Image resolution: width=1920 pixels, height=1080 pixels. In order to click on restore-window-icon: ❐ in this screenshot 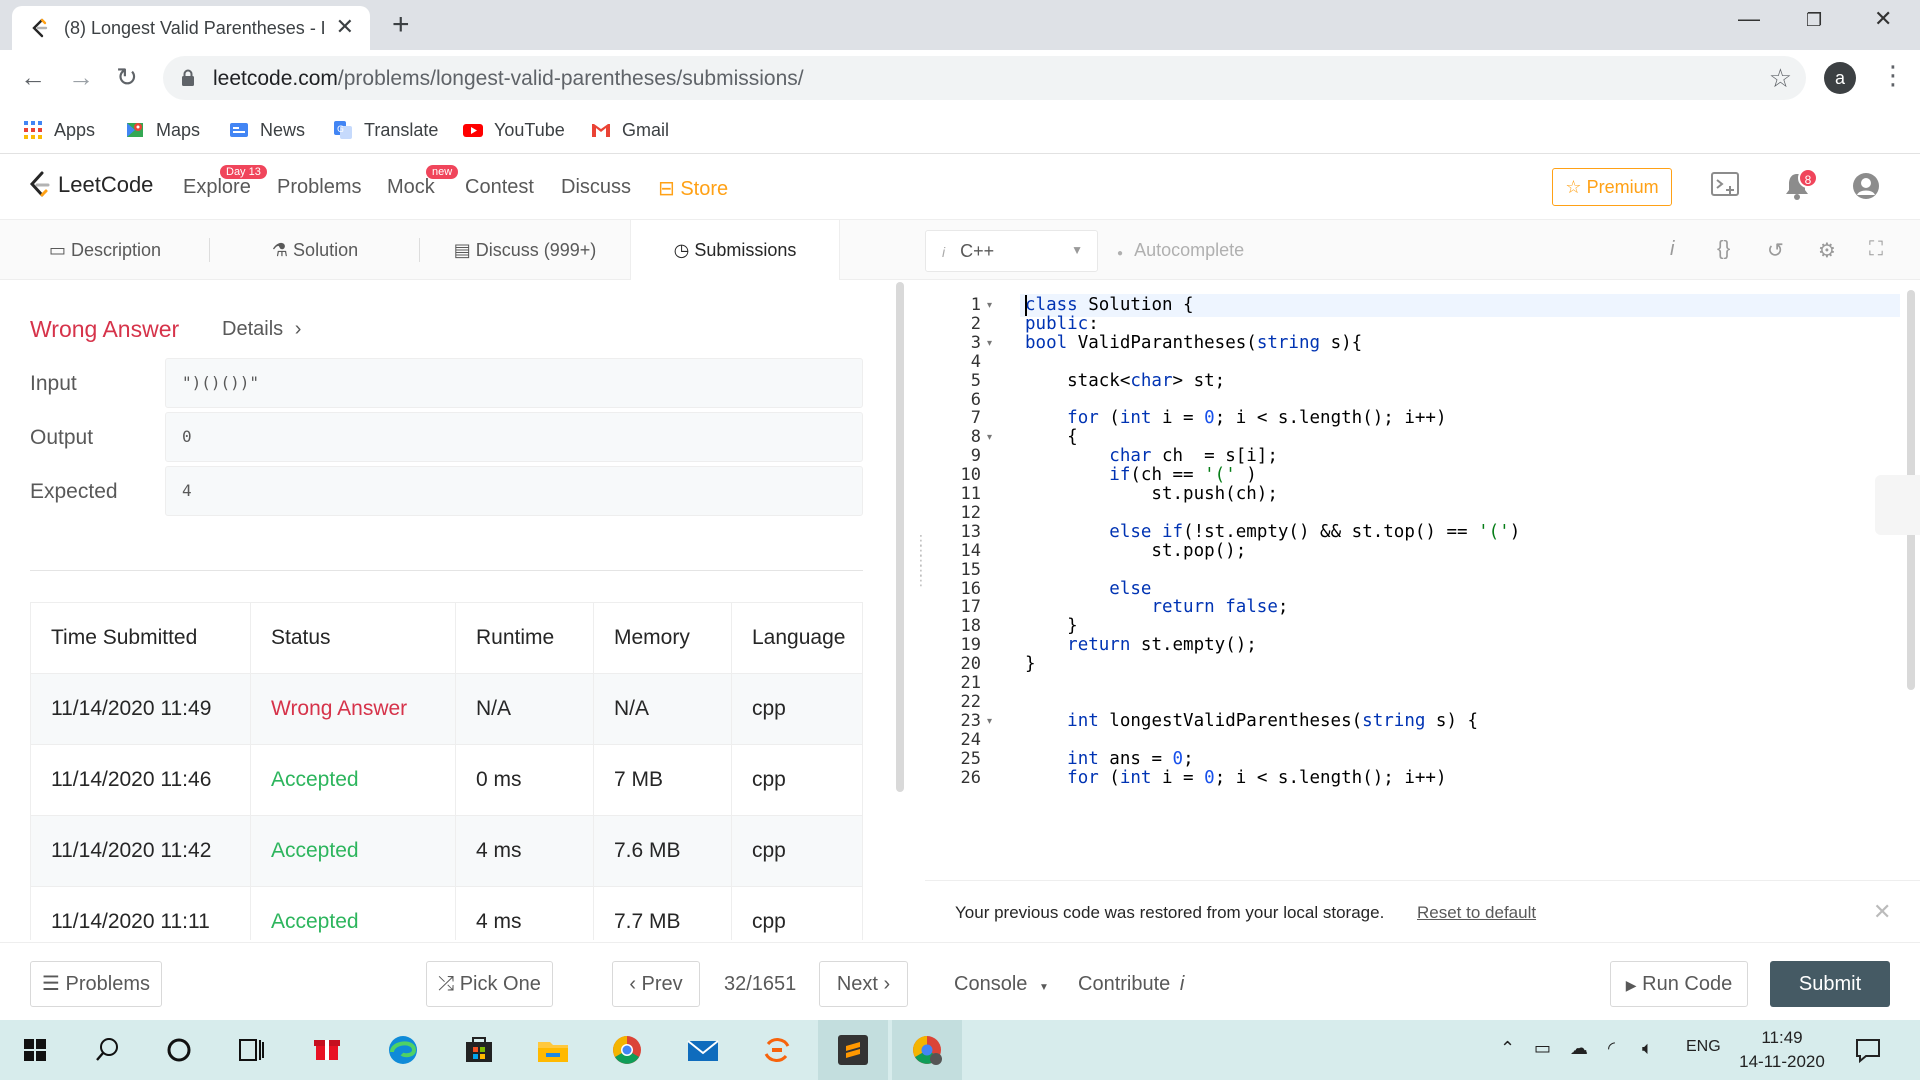, I will do `click(1814, 20)`.